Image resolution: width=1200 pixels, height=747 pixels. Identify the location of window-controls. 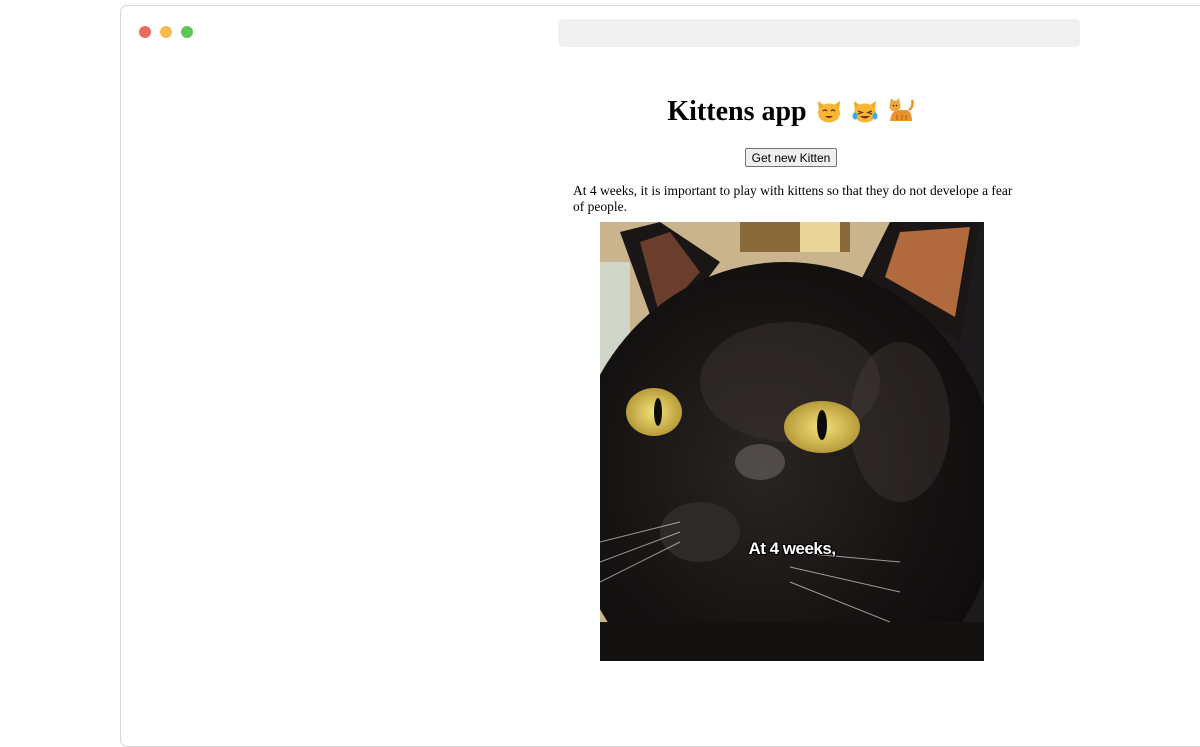
(166, 32).